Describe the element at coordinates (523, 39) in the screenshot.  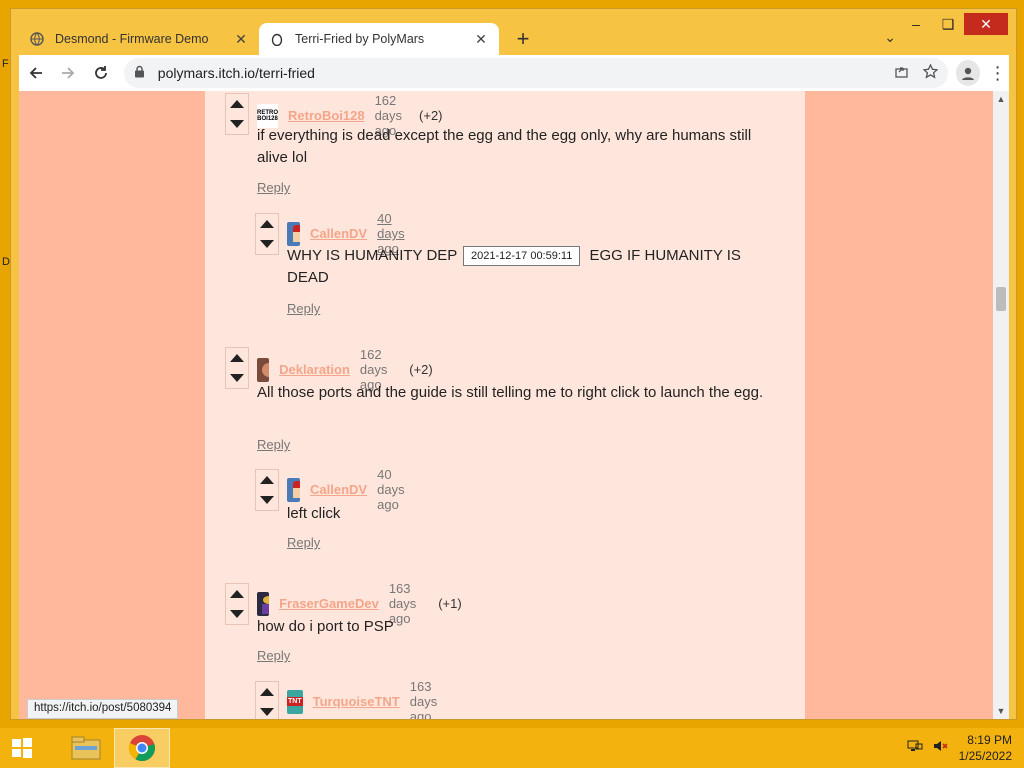
I see `new-tab-button: +` at that location.